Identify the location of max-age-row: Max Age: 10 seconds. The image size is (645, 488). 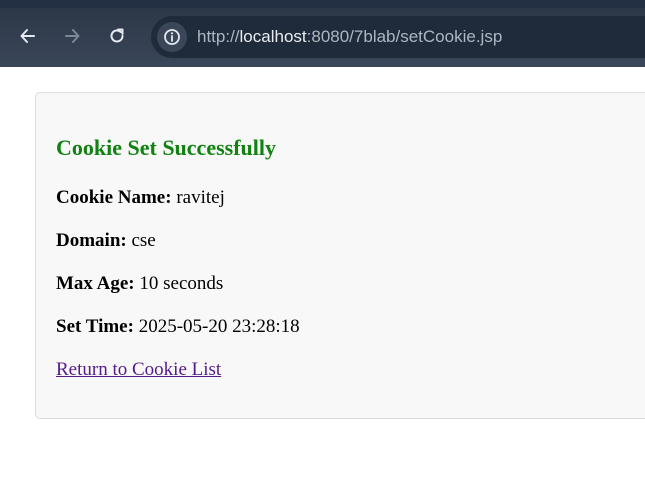
(139, 284).